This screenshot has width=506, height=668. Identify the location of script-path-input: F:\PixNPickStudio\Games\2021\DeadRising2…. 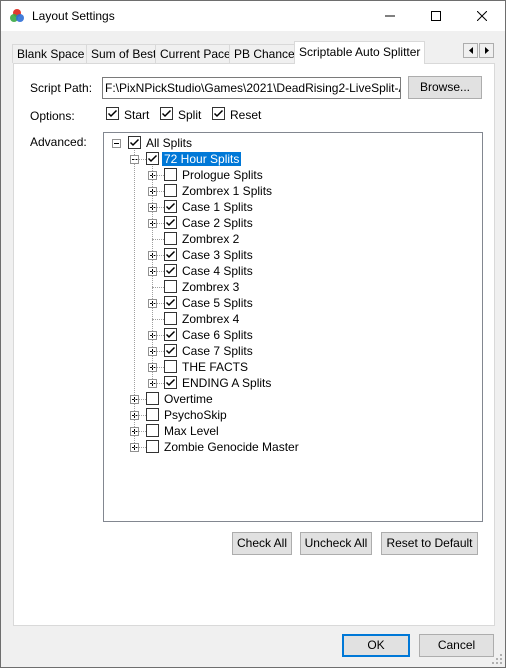
(251, 88).